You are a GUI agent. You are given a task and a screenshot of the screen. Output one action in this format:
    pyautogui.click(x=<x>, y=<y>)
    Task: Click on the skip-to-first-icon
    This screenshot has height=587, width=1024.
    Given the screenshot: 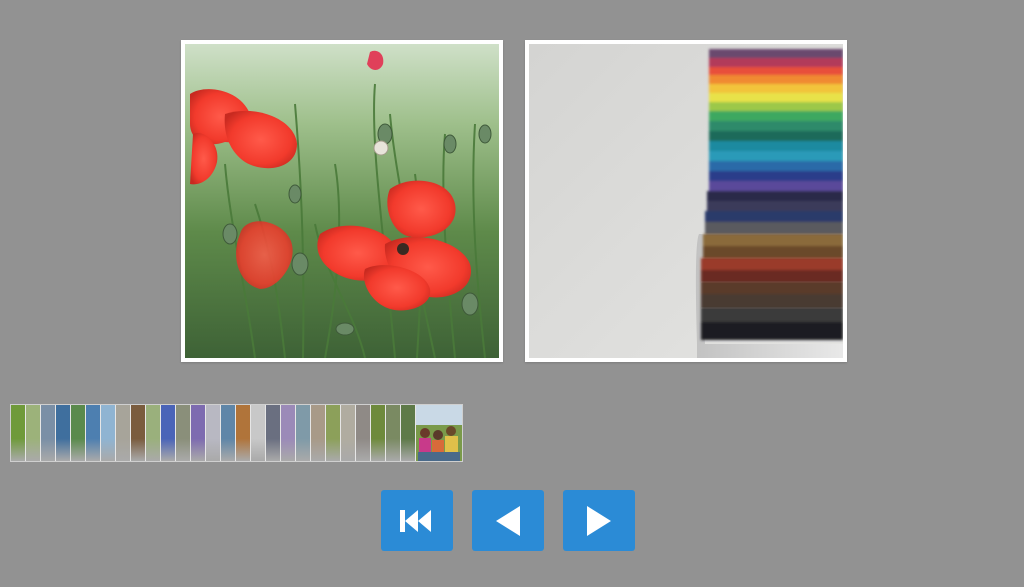 What is the action you would take?
    pyautogui.click(x=415, y=520)
    